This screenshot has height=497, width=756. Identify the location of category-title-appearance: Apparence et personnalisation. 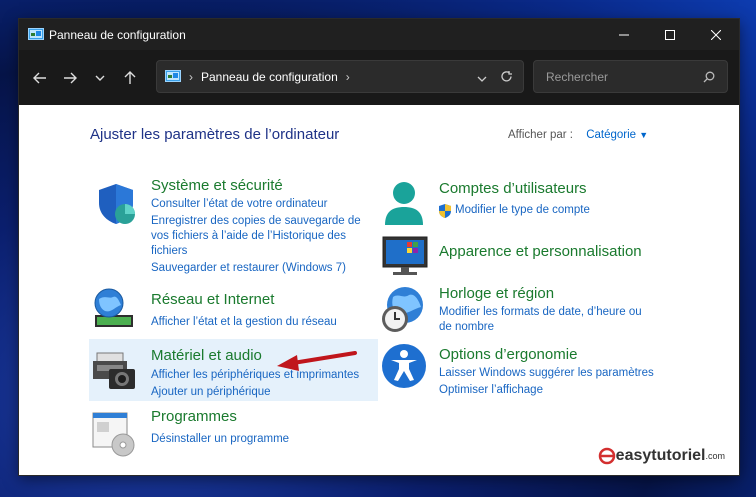
(540, 251).